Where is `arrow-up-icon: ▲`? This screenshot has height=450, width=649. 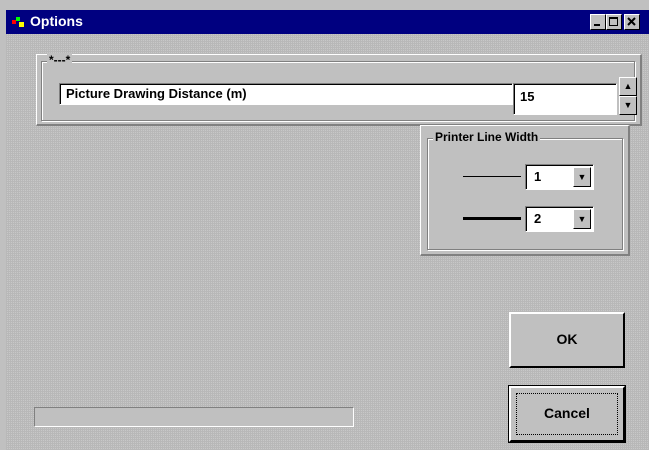 arrow-up-icon: ▲ is located at coordinates (628, 86).